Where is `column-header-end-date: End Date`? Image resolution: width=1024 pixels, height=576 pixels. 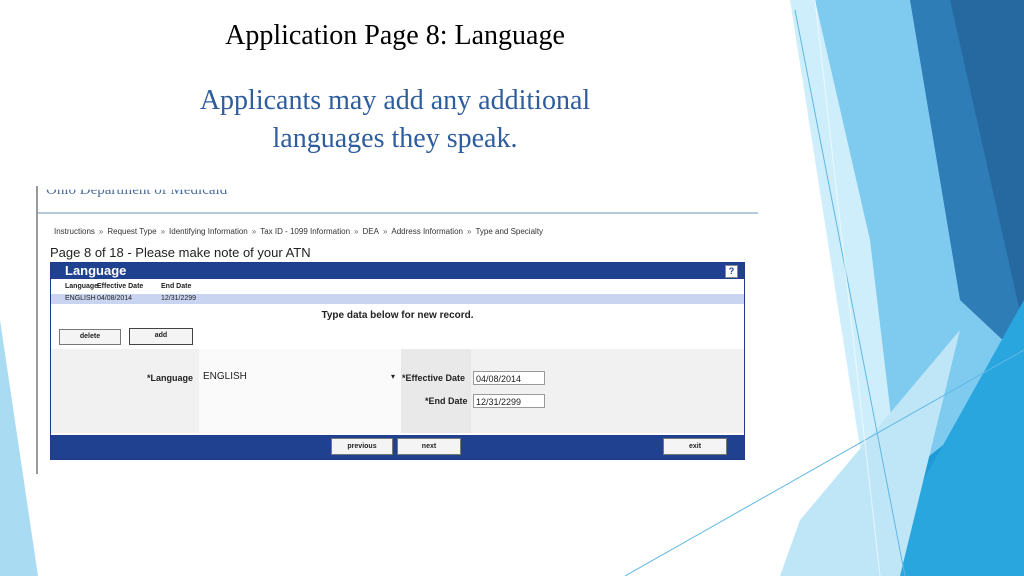 column-header-end-date: End Date is located at coordinates (176, 286).